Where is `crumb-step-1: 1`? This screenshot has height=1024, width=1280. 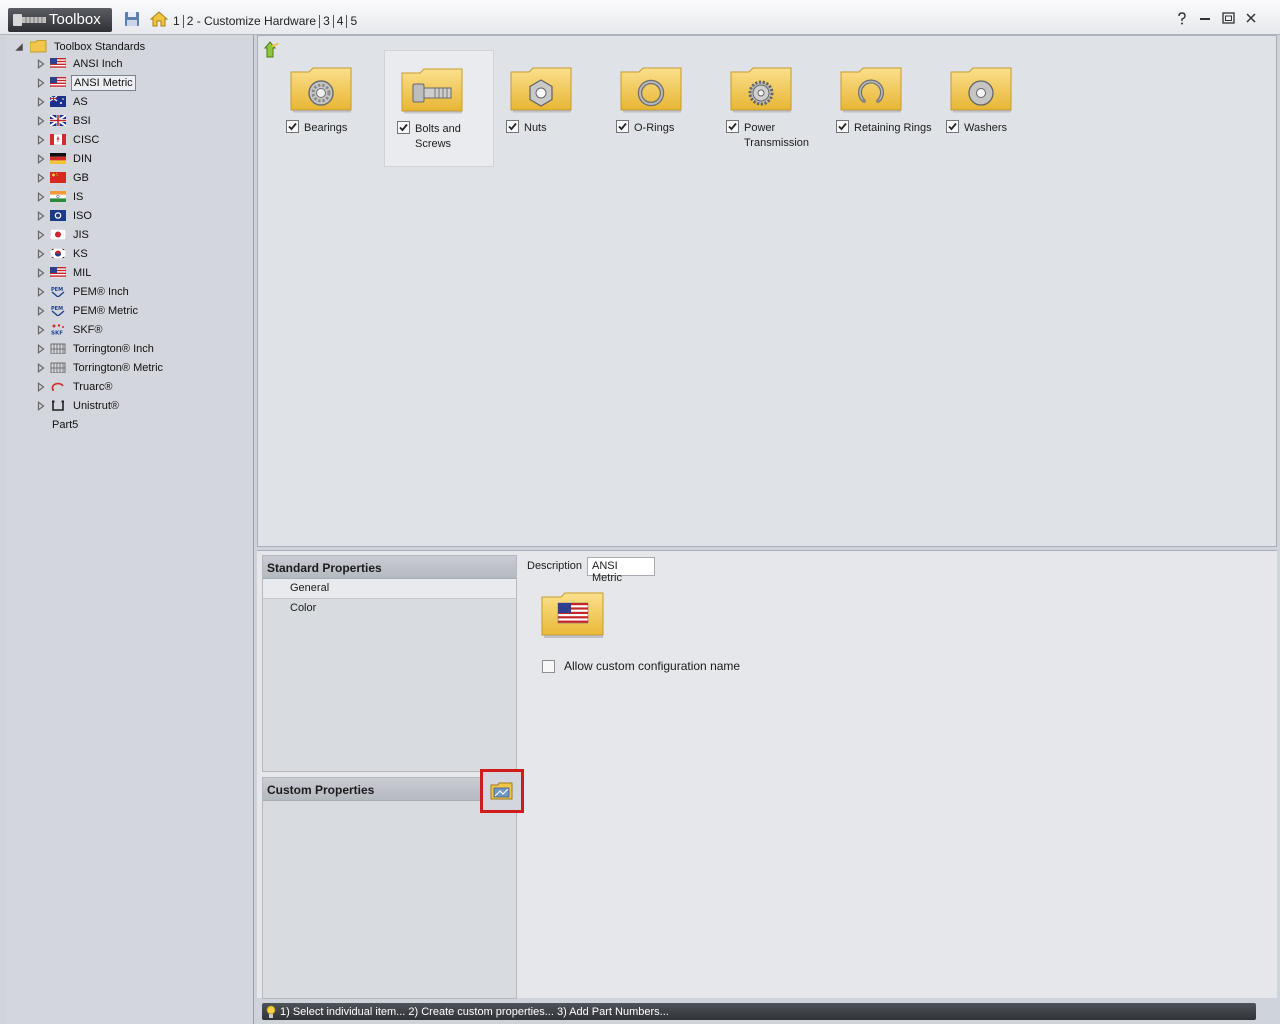 crumb-step-1: 1 is located at coordinates (176, 21).